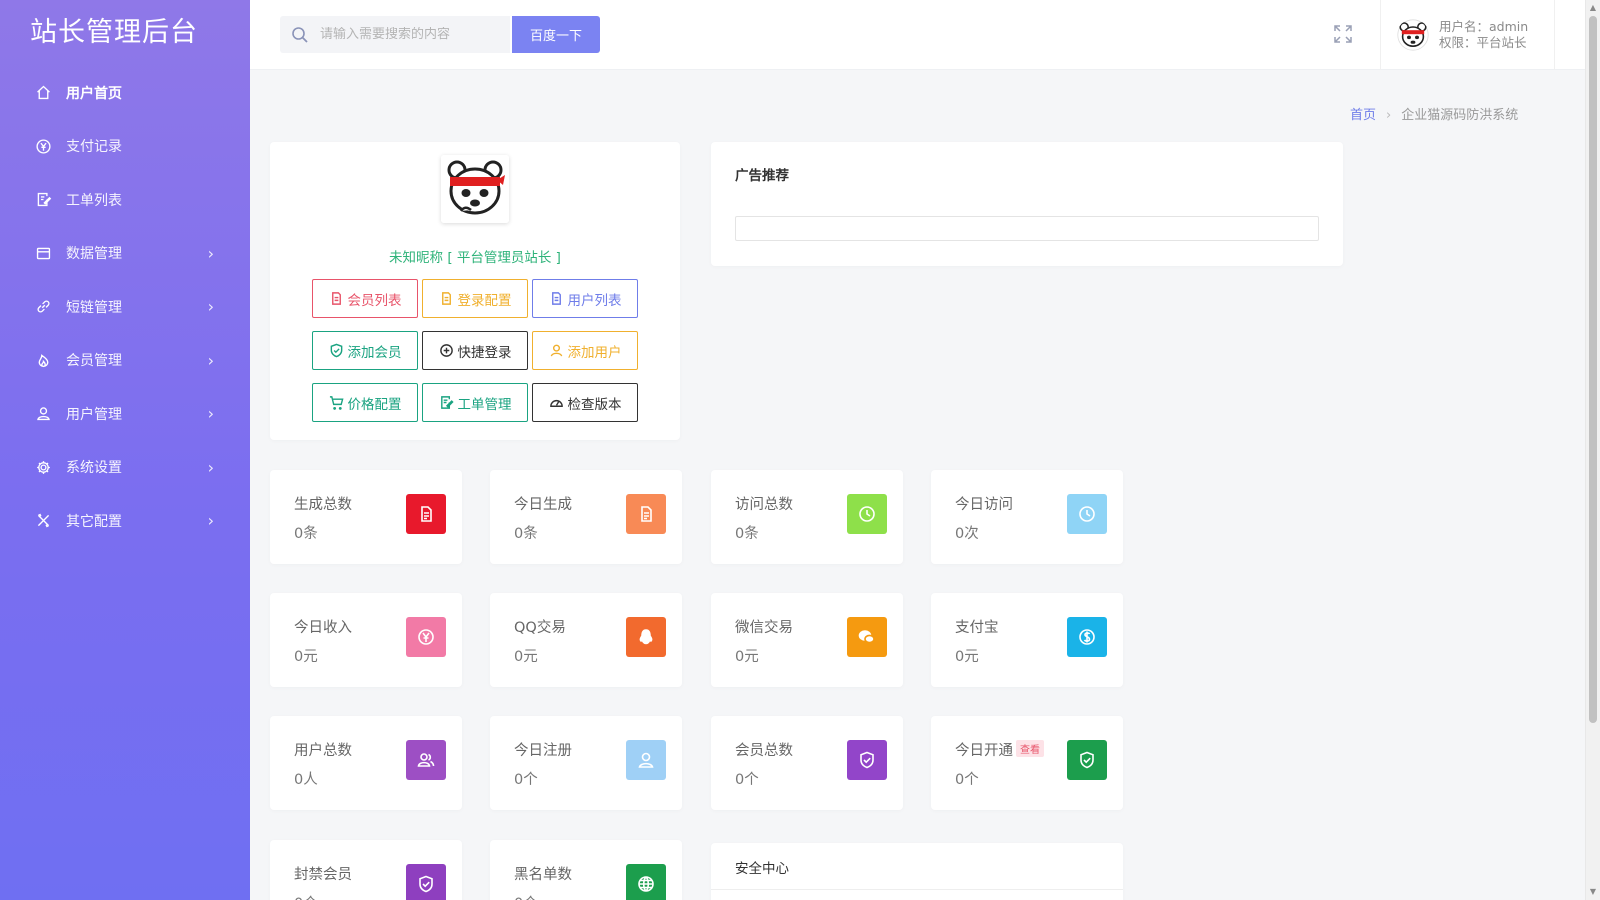 This screenshot has height=900, width=1600. I want to click on stat-card: 生成总数 0条, so click(366, 517).